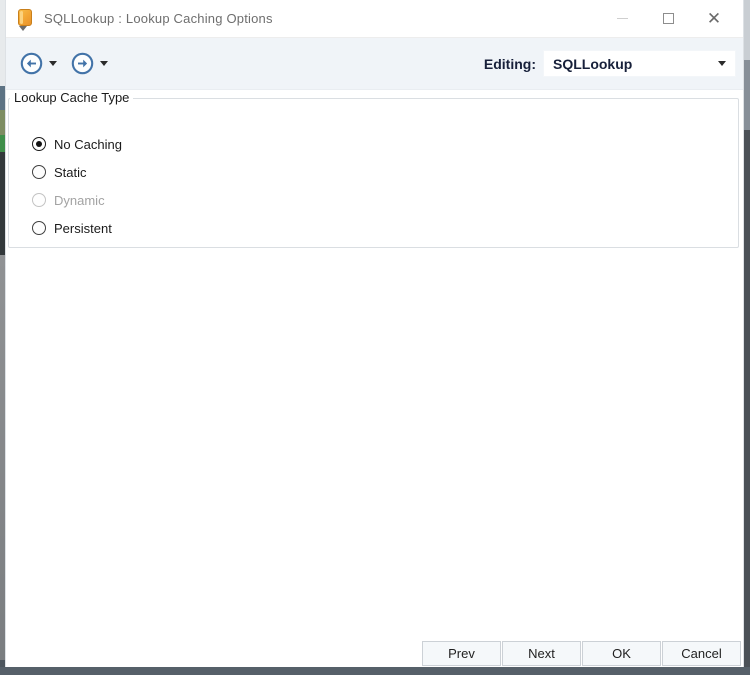 The width and height of the screenshot is (750, 675). I want to click on maximize-button, so click(668, 19).